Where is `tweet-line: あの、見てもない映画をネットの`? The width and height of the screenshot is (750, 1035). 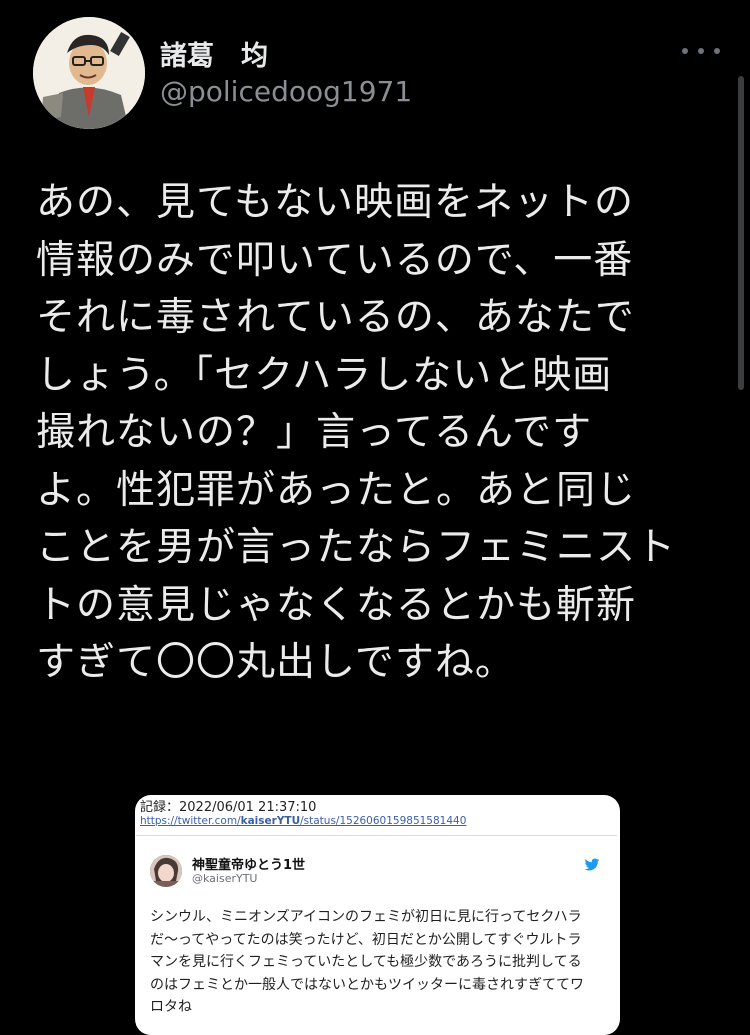
tweet-line: あの、見てもない映画をネットの is located at coordinates (335, 202).